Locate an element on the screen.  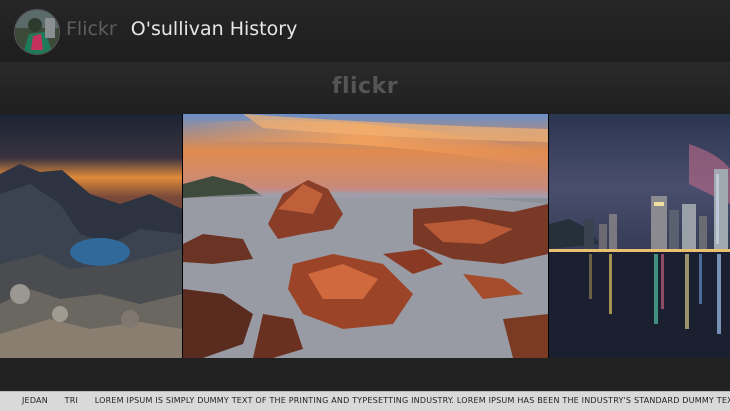
flickr-logo: flickr is located at coordinates (365, 86).